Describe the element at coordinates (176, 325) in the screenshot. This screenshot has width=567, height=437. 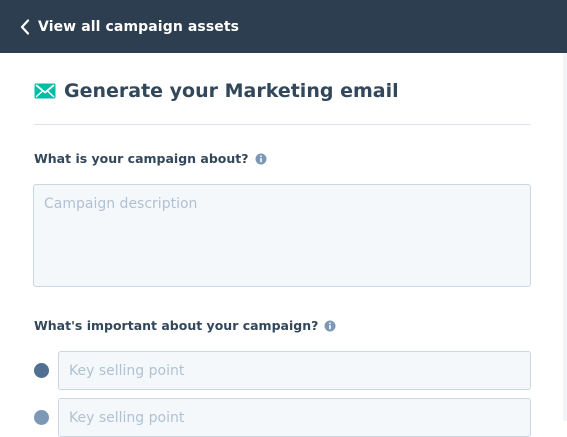
I see `campaign-important-label-text: What's important about your campaign?` at that location.